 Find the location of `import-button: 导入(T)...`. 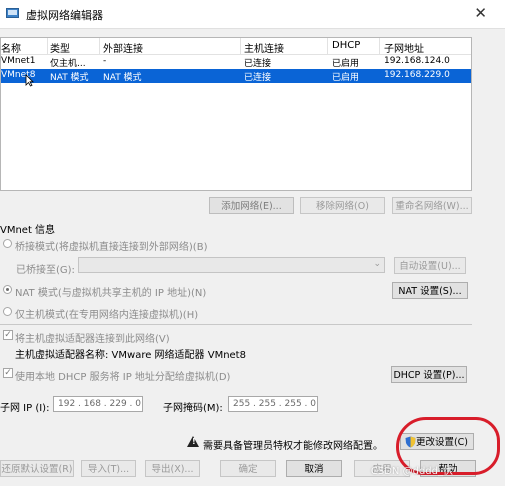

import-button: 导入(T)... is located at coordinates (108, 468).